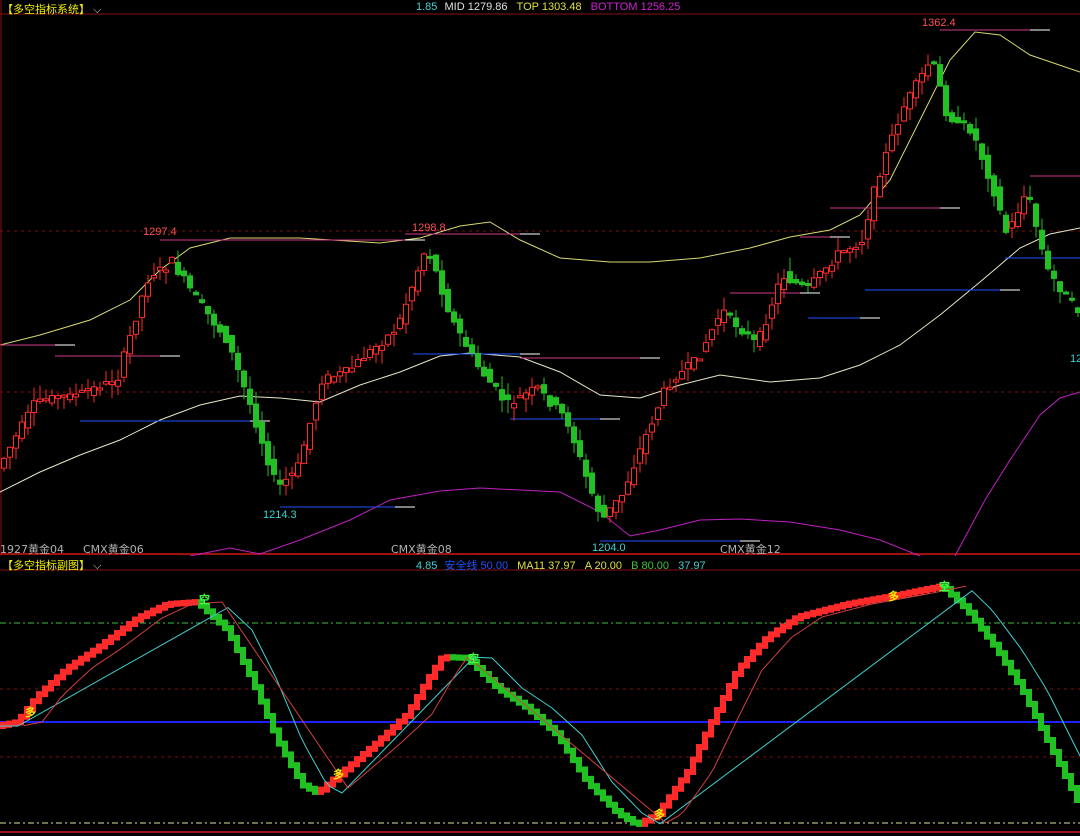  Describe the element at coordinates (750, 549) in the screenshot. I see `contract-label: CMX黄金12` at that location.